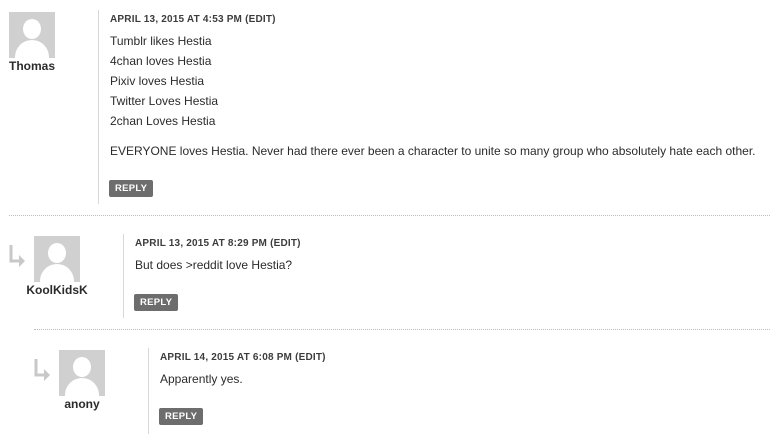 The height and width of the screenshot is (442, 770). I want to click on comment-meta: APRIL 13, 2015 AT 8:29 PM (EDIT), so click(218, 243).